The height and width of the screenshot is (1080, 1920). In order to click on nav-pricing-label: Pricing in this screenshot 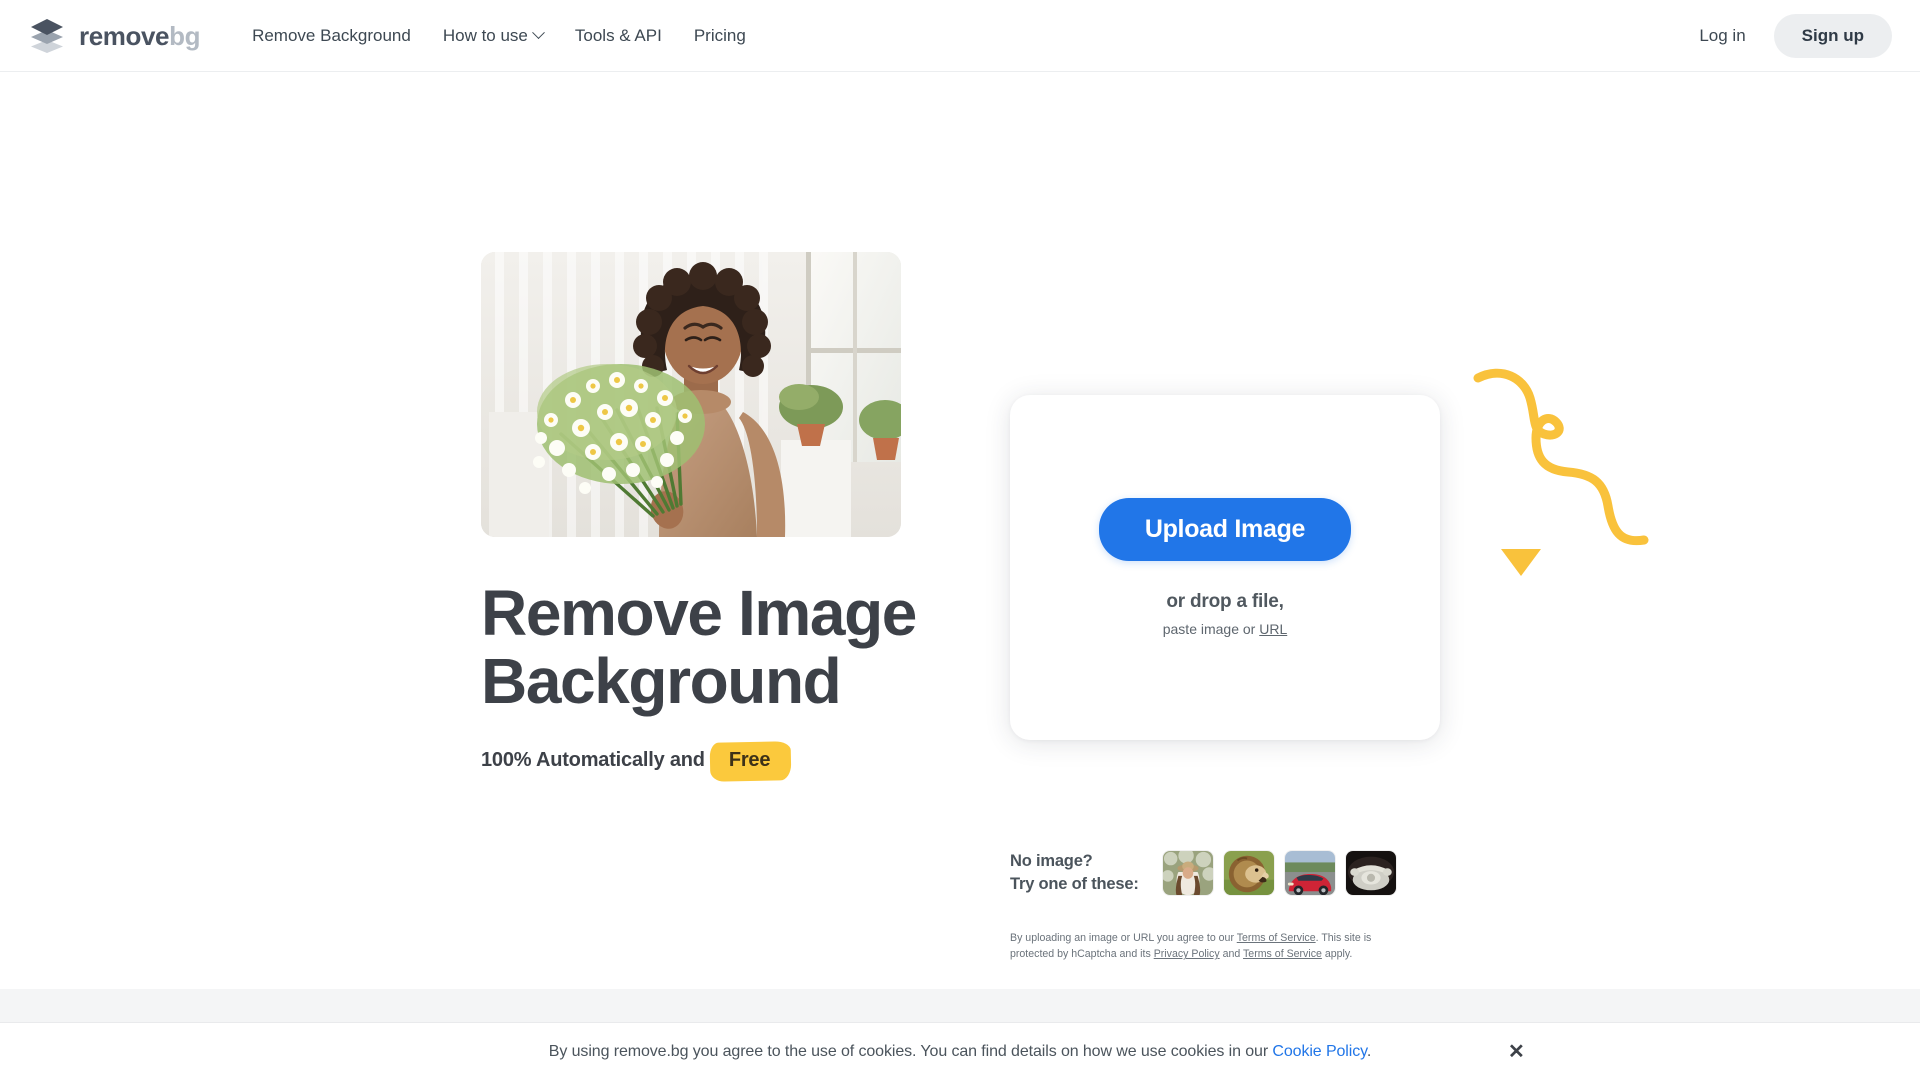, I will do `click(719, 35)`.